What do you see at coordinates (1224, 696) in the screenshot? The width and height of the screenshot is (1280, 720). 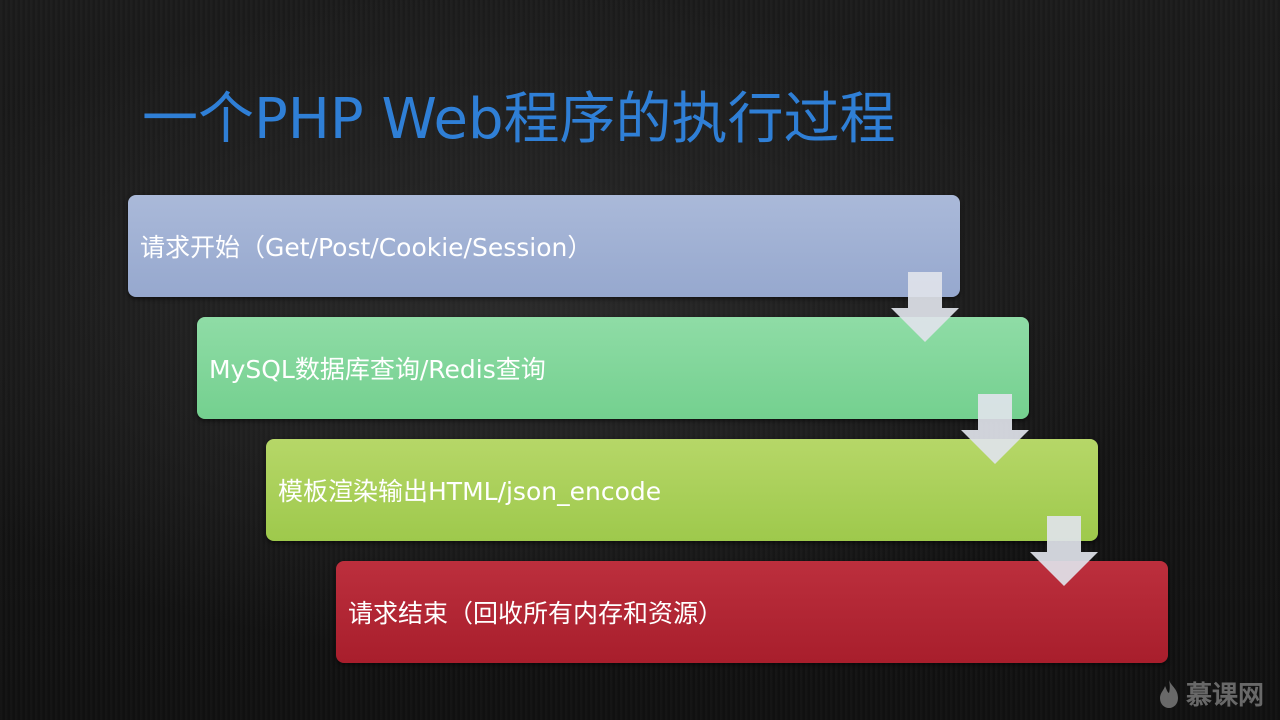 I see `watermark-text: 慕课网` at bounding box center [1224, 696].